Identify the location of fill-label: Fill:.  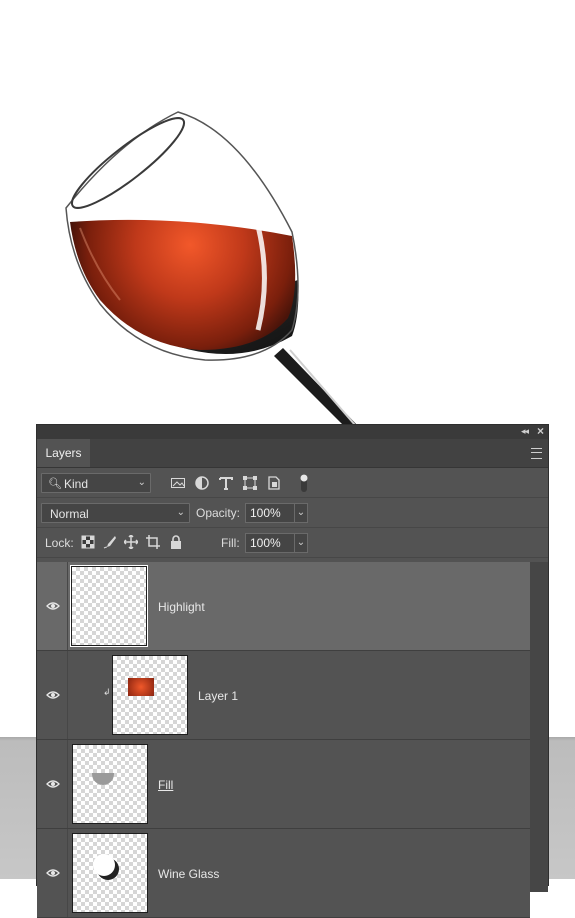
(230, 543).